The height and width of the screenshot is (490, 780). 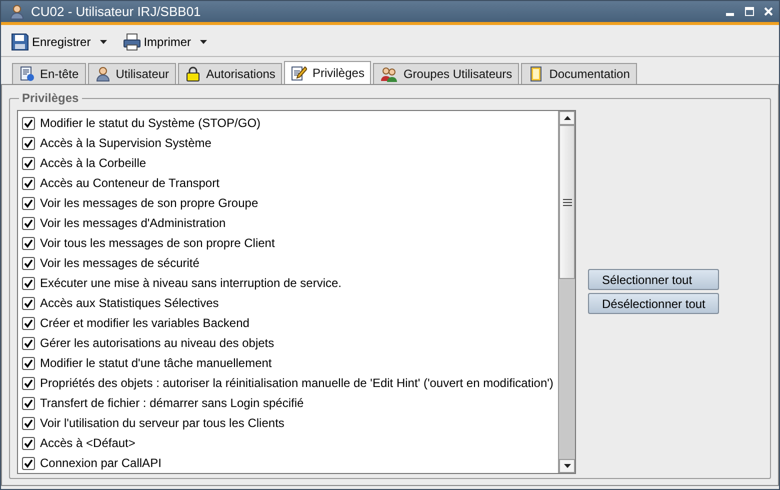 I want to click on checkbox-label: Gérer les autorisations au niveau des objets, so click(x=157, y=343).